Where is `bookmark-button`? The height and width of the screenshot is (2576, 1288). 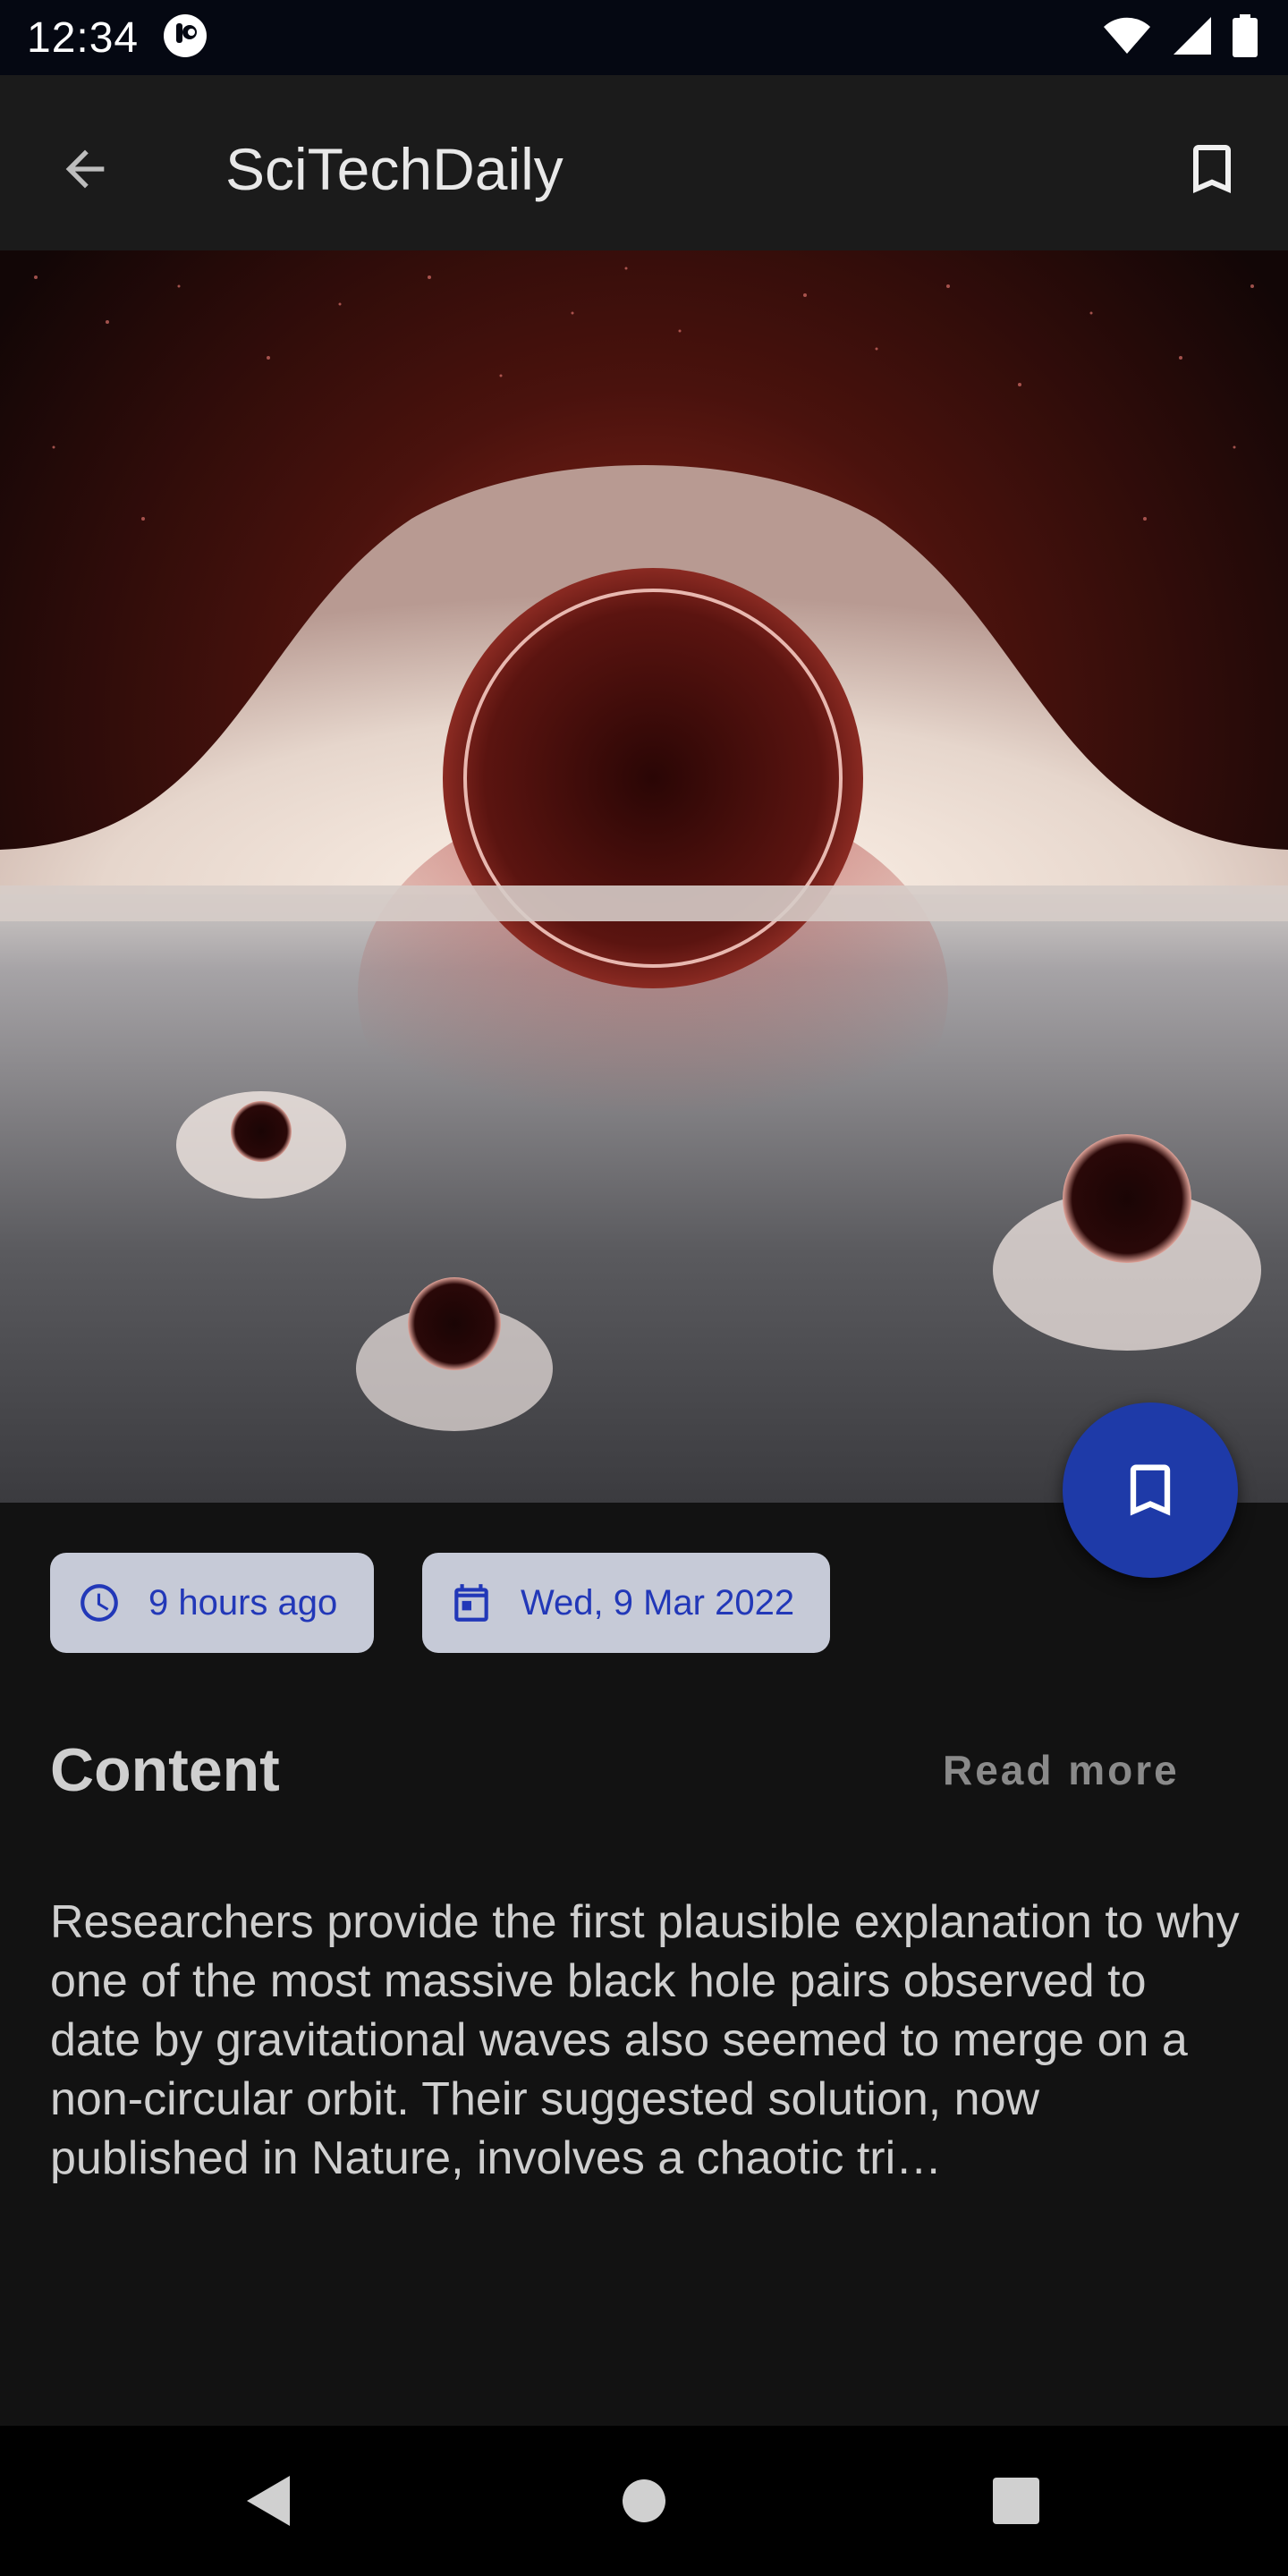 bookmark-button is located at coordinates (1212, 169).